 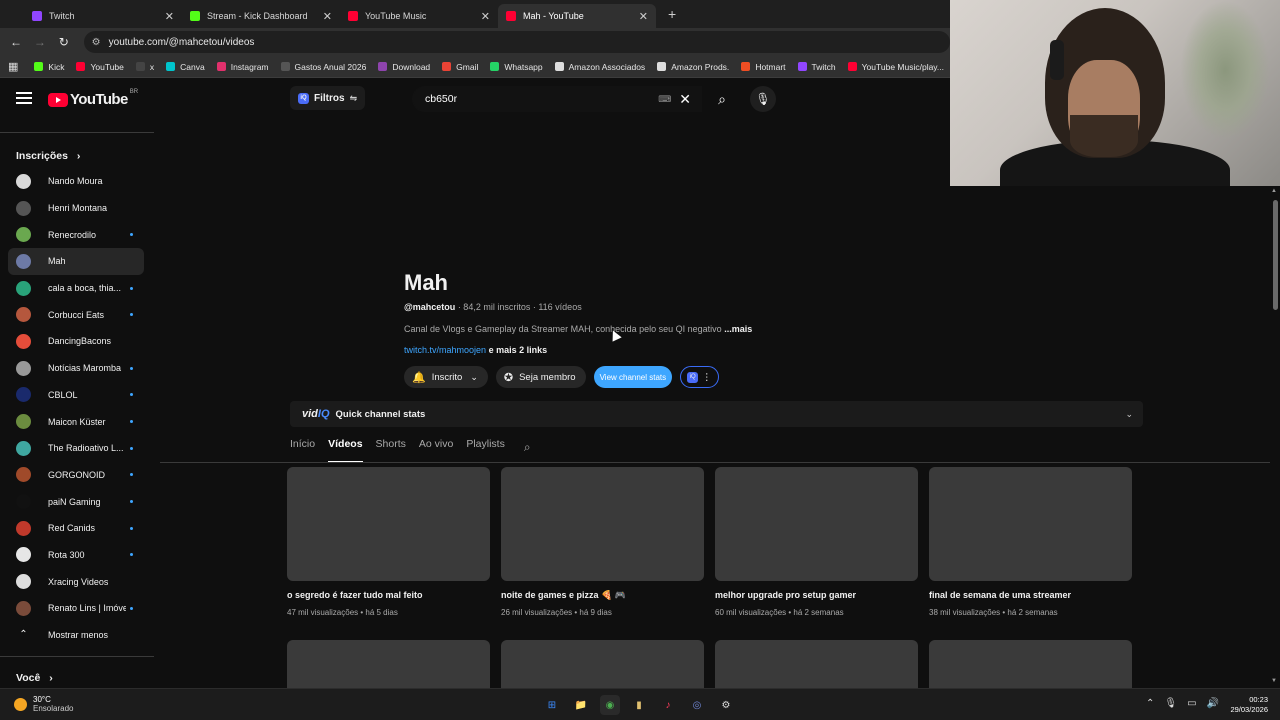 I want to click on new-content-dot, so click(x=131, y=288).